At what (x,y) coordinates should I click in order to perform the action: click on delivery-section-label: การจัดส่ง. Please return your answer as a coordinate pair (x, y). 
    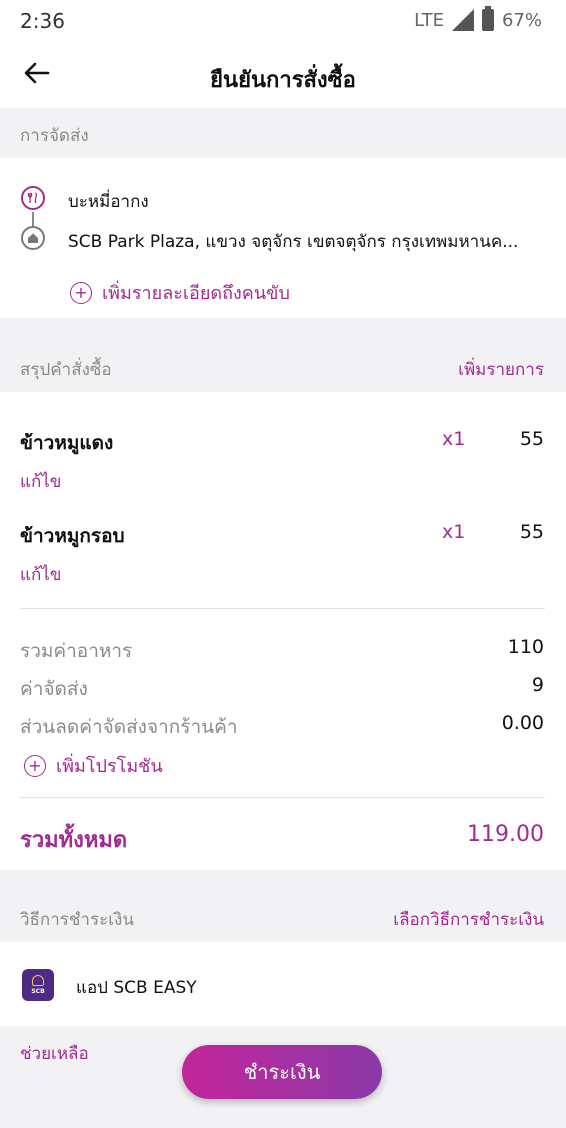
    Looking at the image, I should click on (54, 136).